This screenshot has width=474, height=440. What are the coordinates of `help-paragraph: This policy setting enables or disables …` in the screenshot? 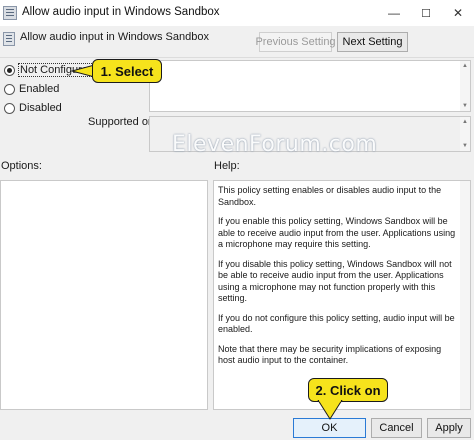 It's located at (330, 196).